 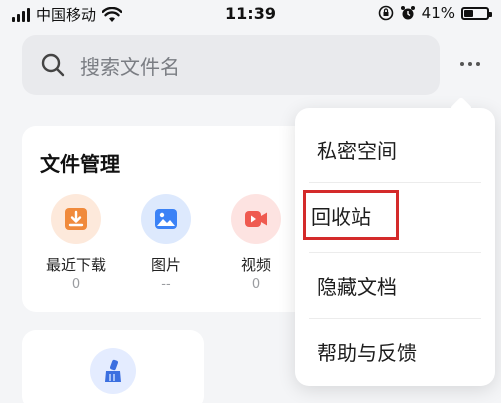 I want to click on status-right: 41%, so click(x=435, y=13).